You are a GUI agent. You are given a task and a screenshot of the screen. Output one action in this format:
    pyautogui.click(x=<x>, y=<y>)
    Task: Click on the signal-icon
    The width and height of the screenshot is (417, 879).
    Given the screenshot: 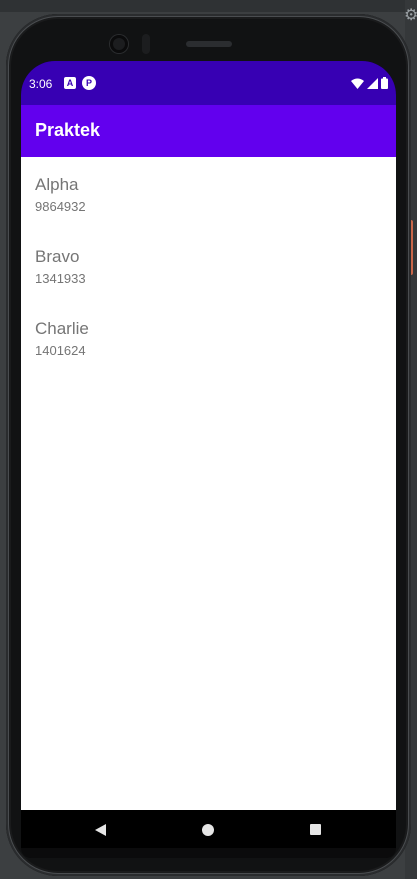 What is the action you would take?
    pyautogui.click(x=372, y=83)
    